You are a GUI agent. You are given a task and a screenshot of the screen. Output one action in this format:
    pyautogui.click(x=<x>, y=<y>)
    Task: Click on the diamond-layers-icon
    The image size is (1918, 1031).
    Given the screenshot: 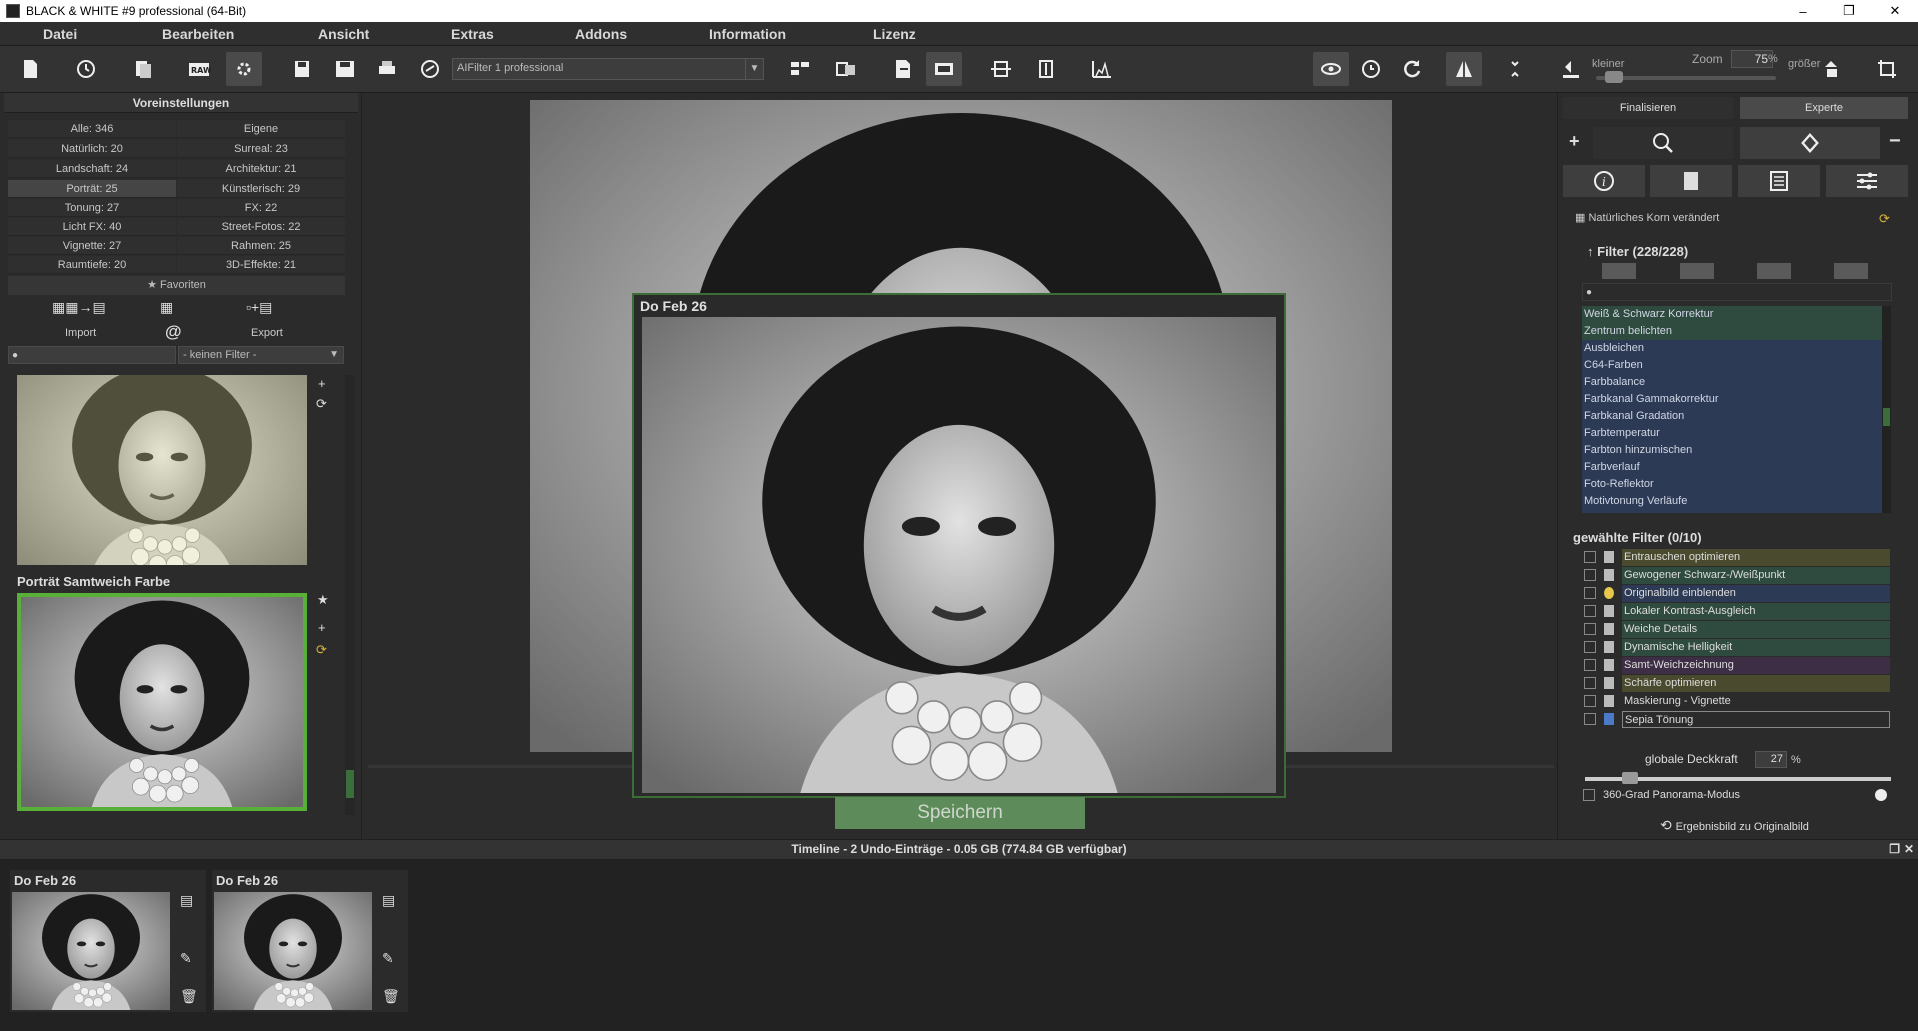 What is the action you would take?
    pyautogui.click(x=1810, y=143)
    